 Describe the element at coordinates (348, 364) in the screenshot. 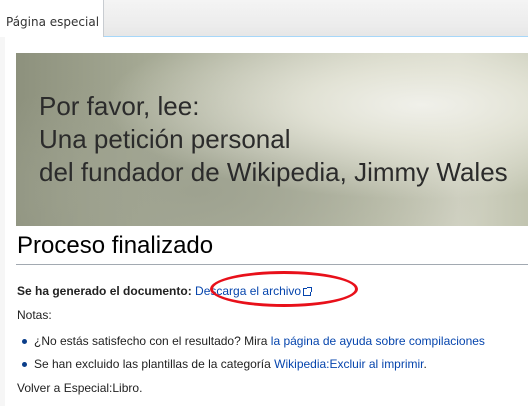

I see `exclude-category-link: Wikipedia:Excluir al imprimir` at that location.